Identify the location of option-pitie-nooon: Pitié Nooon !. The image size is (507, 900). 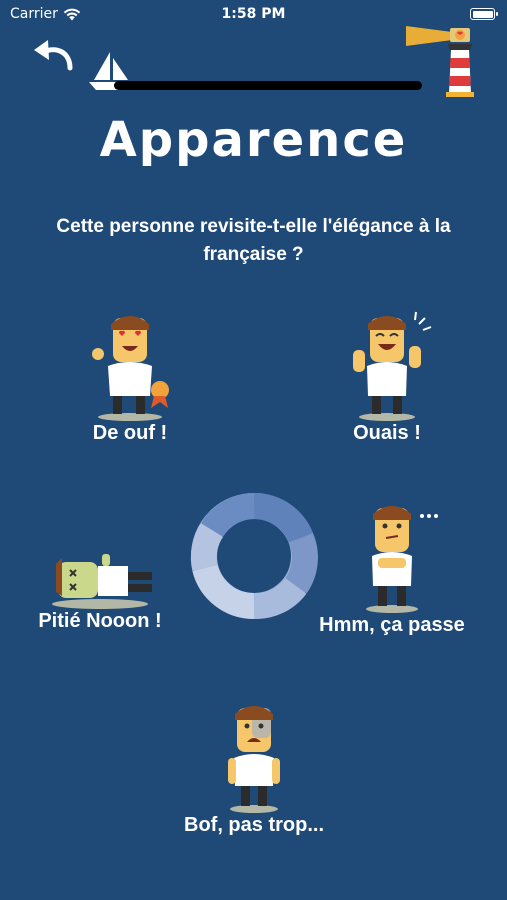
(100, 590).